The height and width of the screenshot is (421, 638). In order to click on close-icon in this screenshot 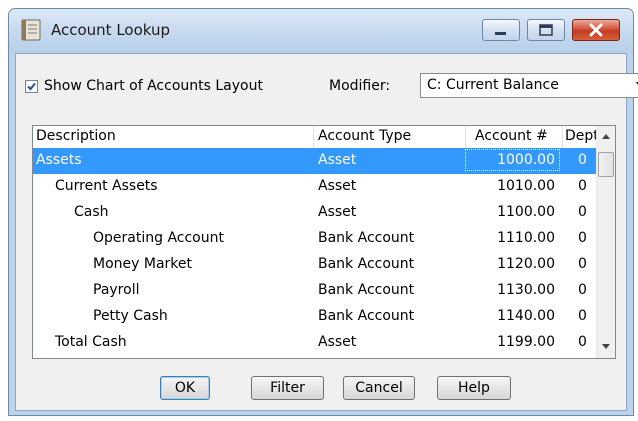, I will do `click(596, 30)`.